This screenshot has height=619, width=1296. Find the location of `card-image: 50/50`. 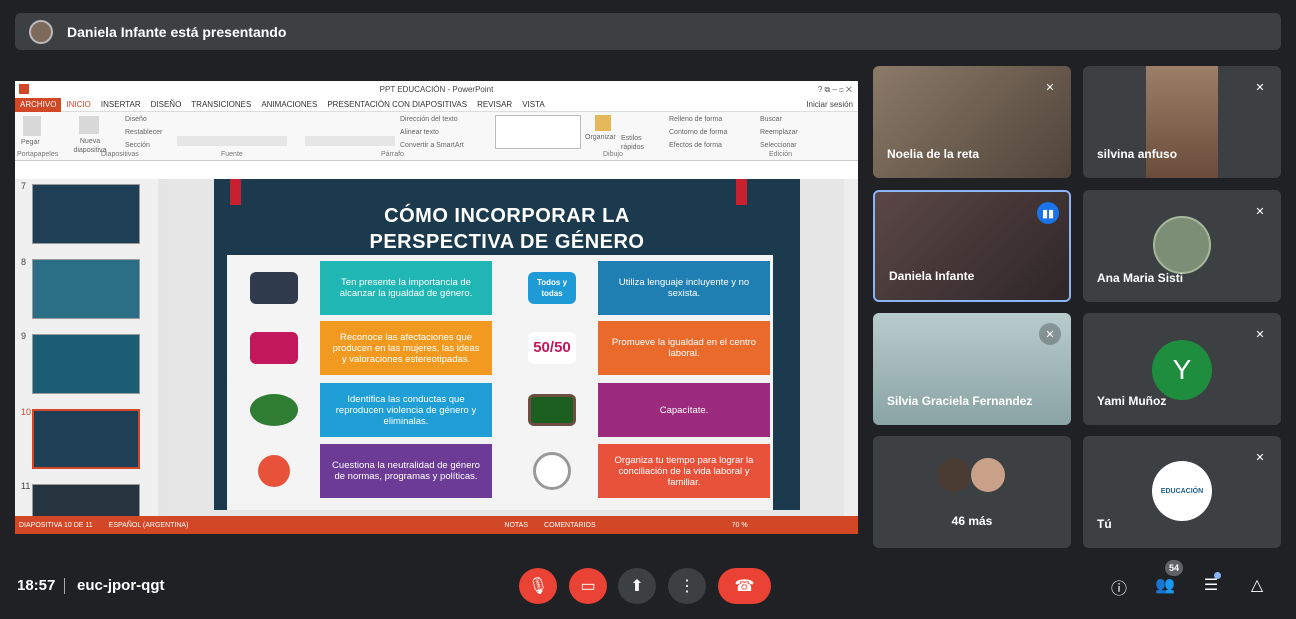

card-image: 50/50 is located at coordinates (552, 348).